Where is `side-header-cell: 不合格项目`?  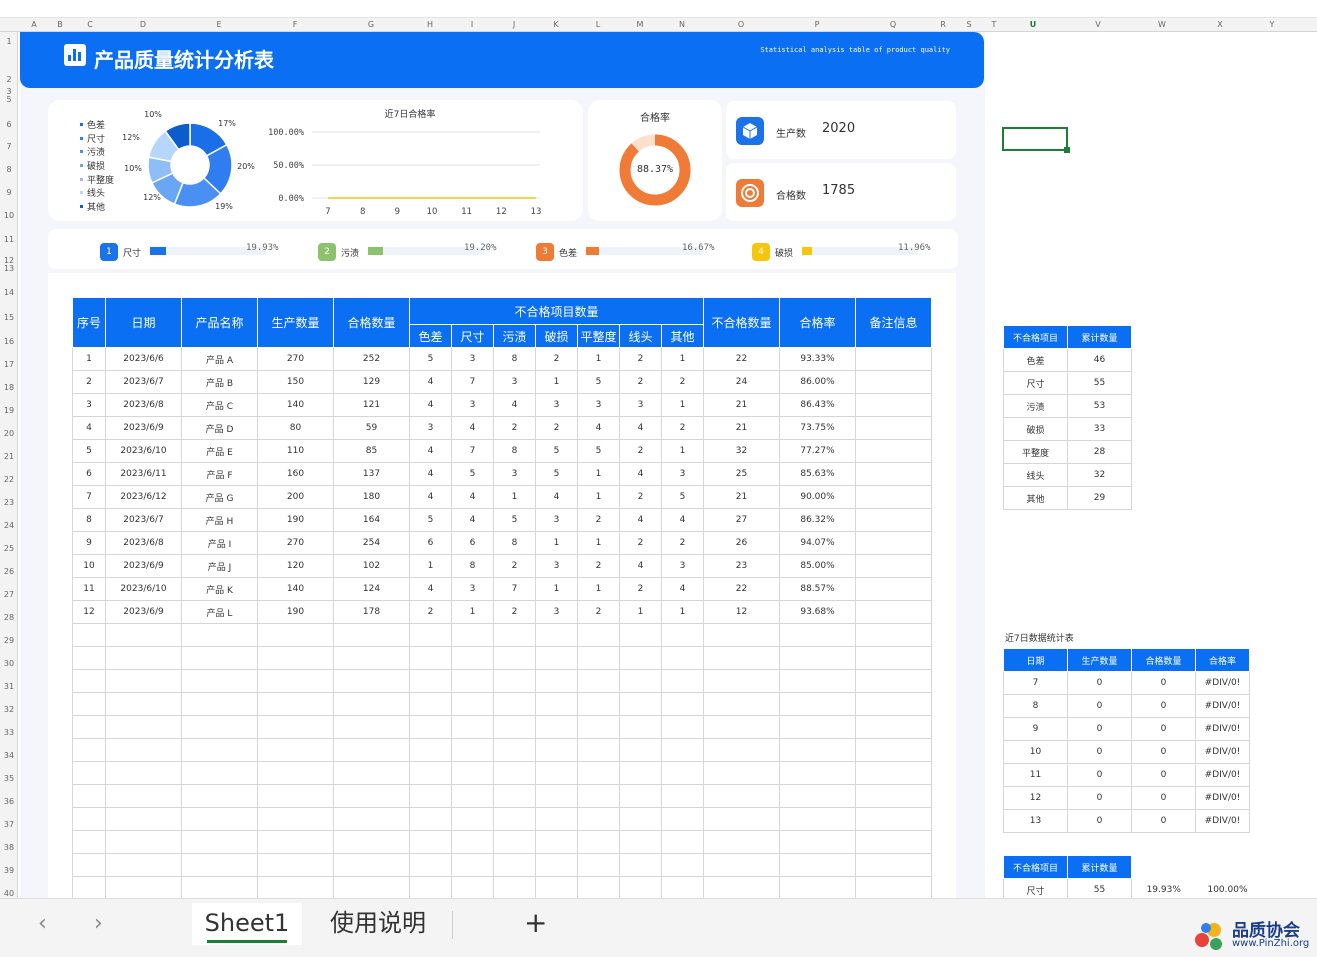
side-header-cell: 不合格项目 is located at coordinates (1035, 867).